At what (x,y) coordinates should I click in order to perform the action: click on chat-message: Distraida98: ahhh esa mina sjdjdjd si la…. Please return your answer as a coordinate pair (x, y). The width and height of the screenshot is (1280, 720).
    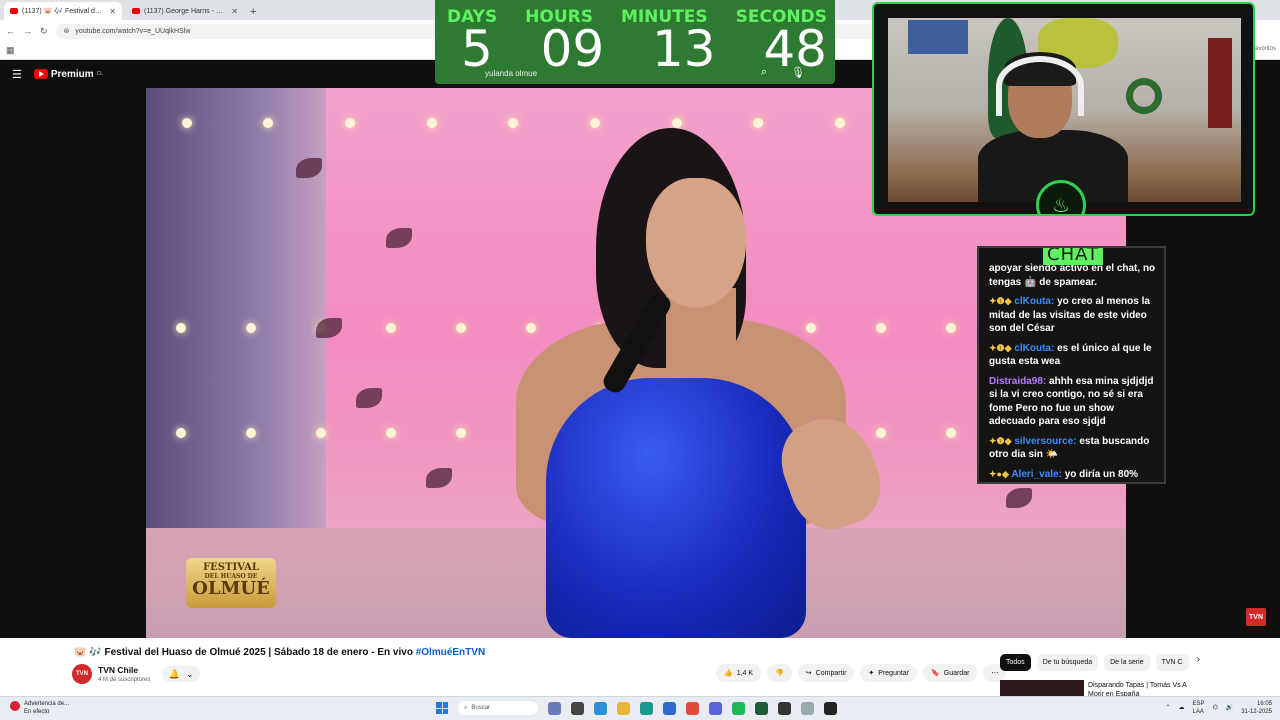
    Looking at the image, I should click on (1074, 402).